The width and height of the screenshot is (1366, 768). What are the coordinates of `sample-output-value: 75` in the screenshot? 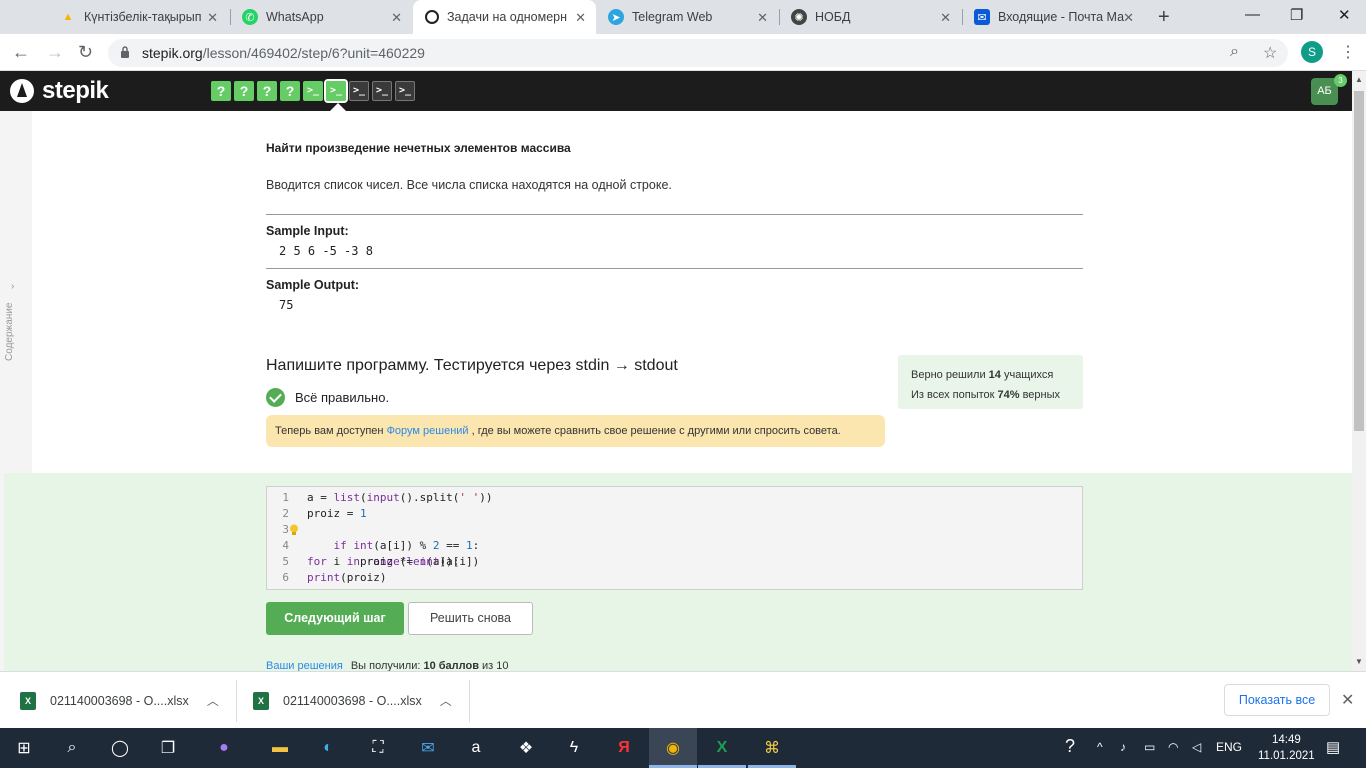 It's located at (286, 305).